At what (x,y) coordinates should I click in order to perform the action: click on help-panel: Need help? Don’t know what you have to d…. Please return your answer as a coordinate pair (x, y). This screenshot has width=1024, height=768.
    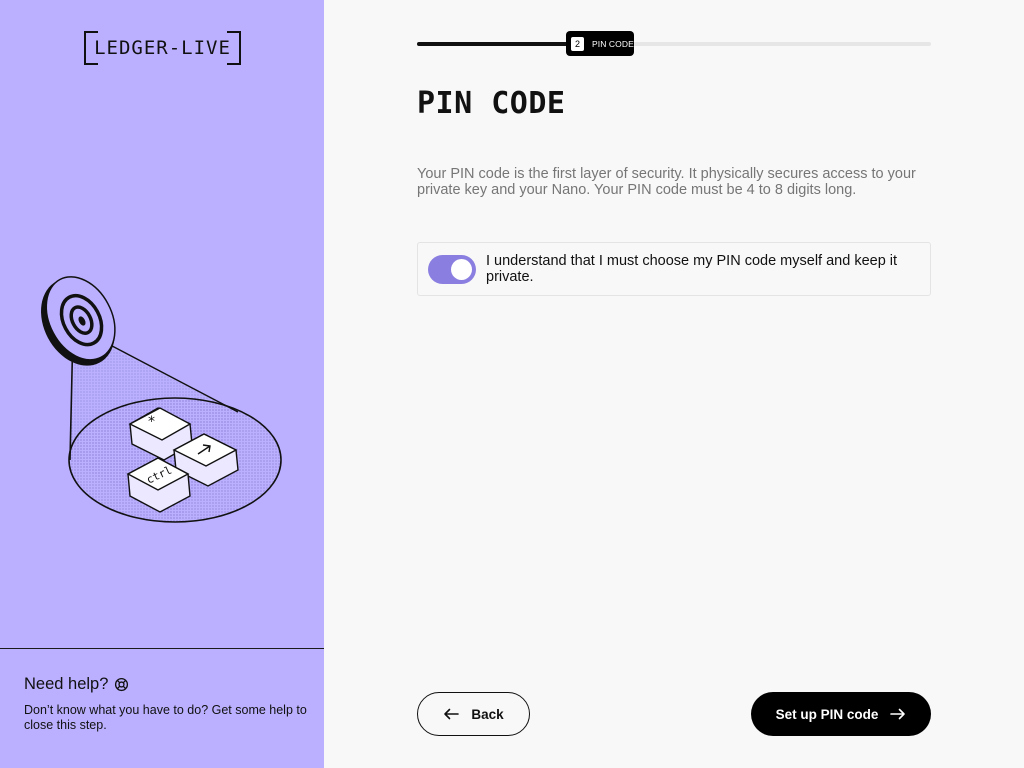
    Looking at the image, I should click on (162, 708).